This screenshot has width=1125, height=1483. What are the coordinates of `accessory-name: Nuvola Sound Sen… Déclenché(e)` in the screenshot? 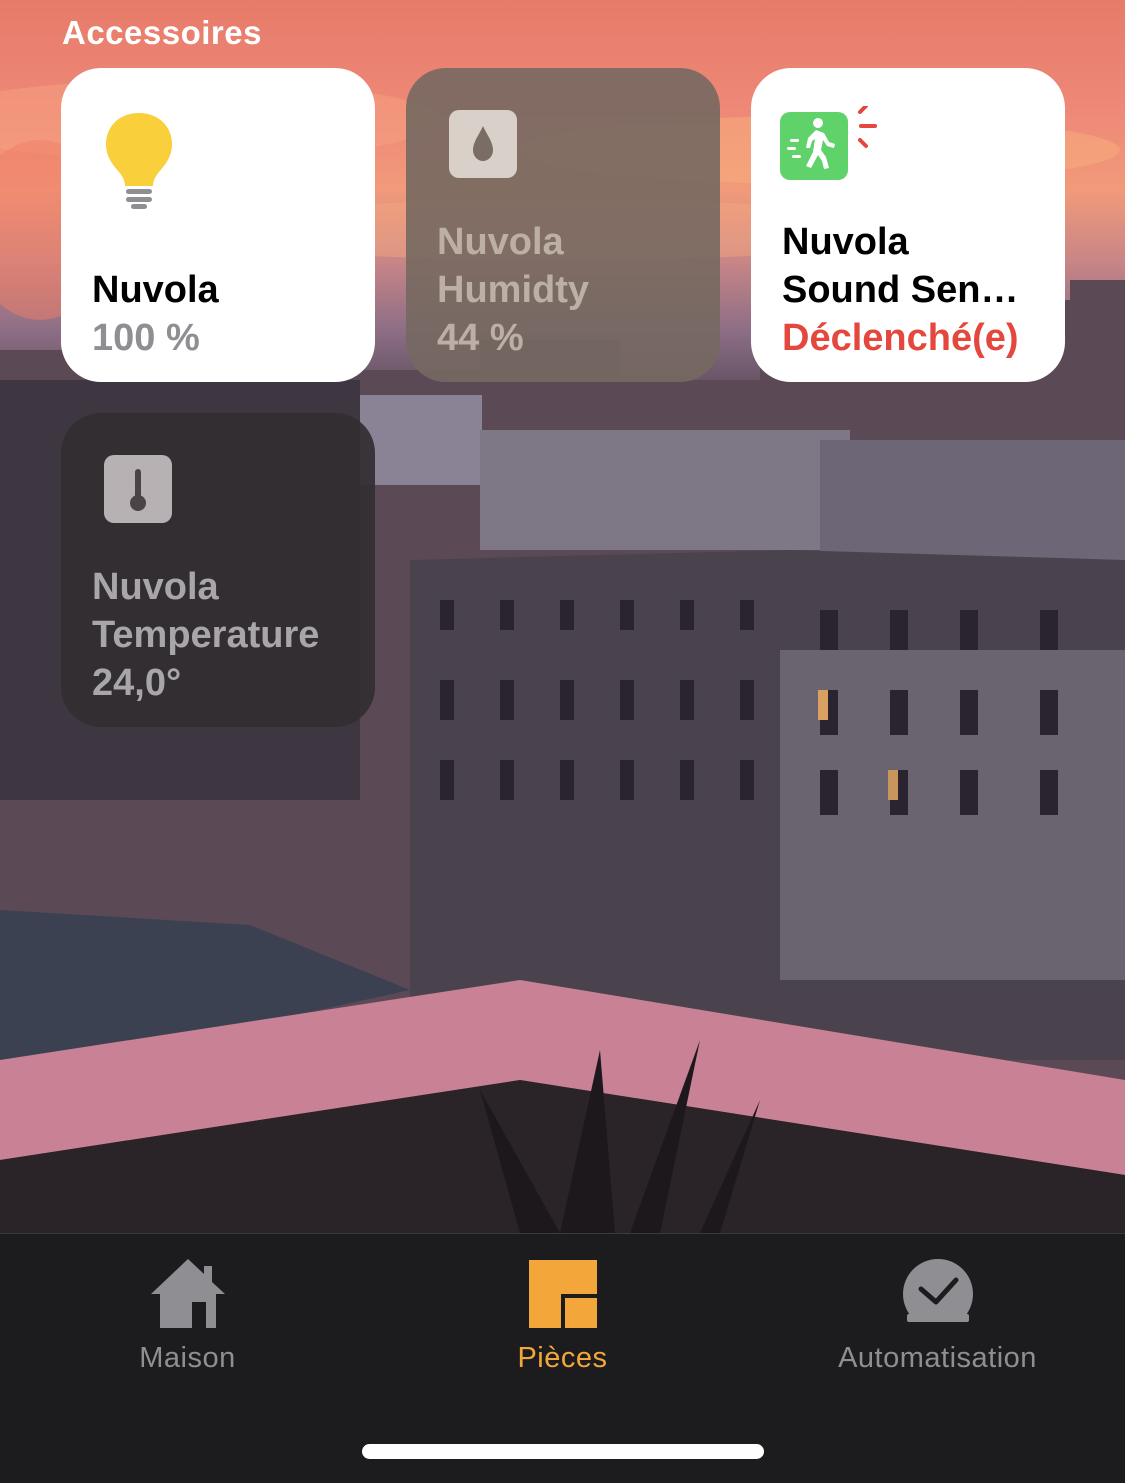 It's located at (913, 290).